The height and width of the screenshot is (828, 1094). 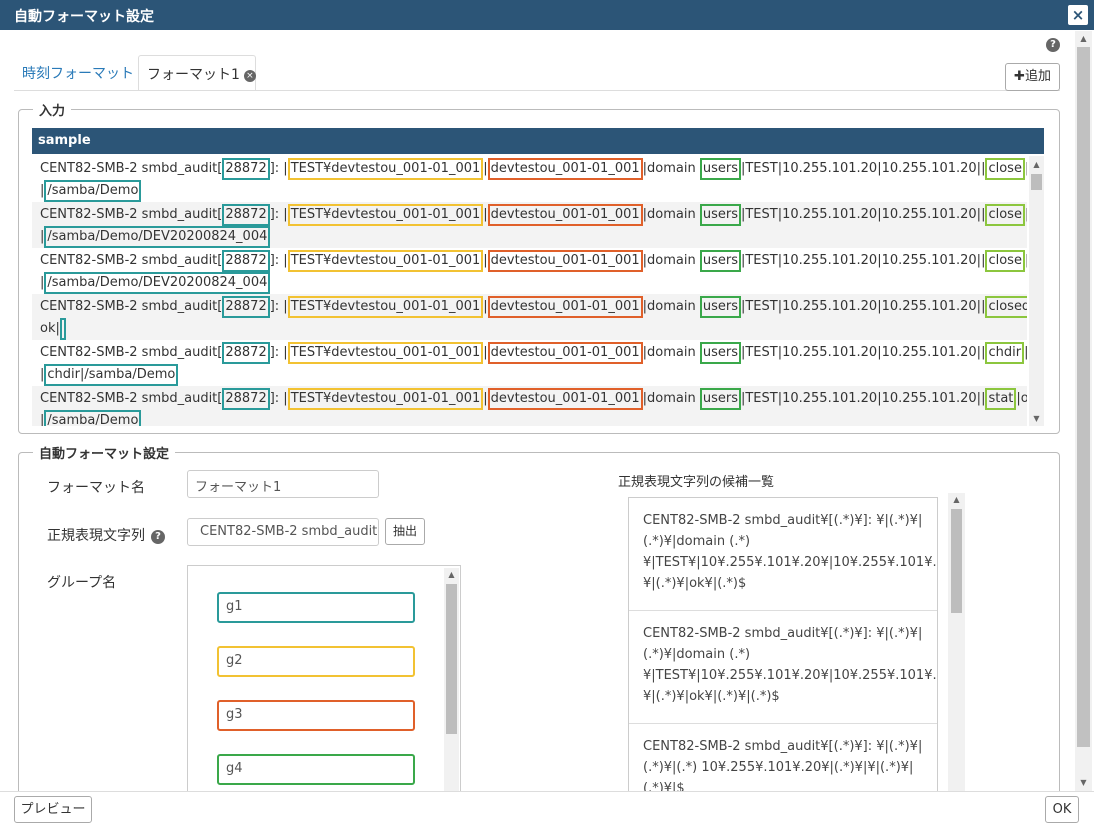 I want to click on candidate-scrollbar: ▲, so click(x=956, y=643).